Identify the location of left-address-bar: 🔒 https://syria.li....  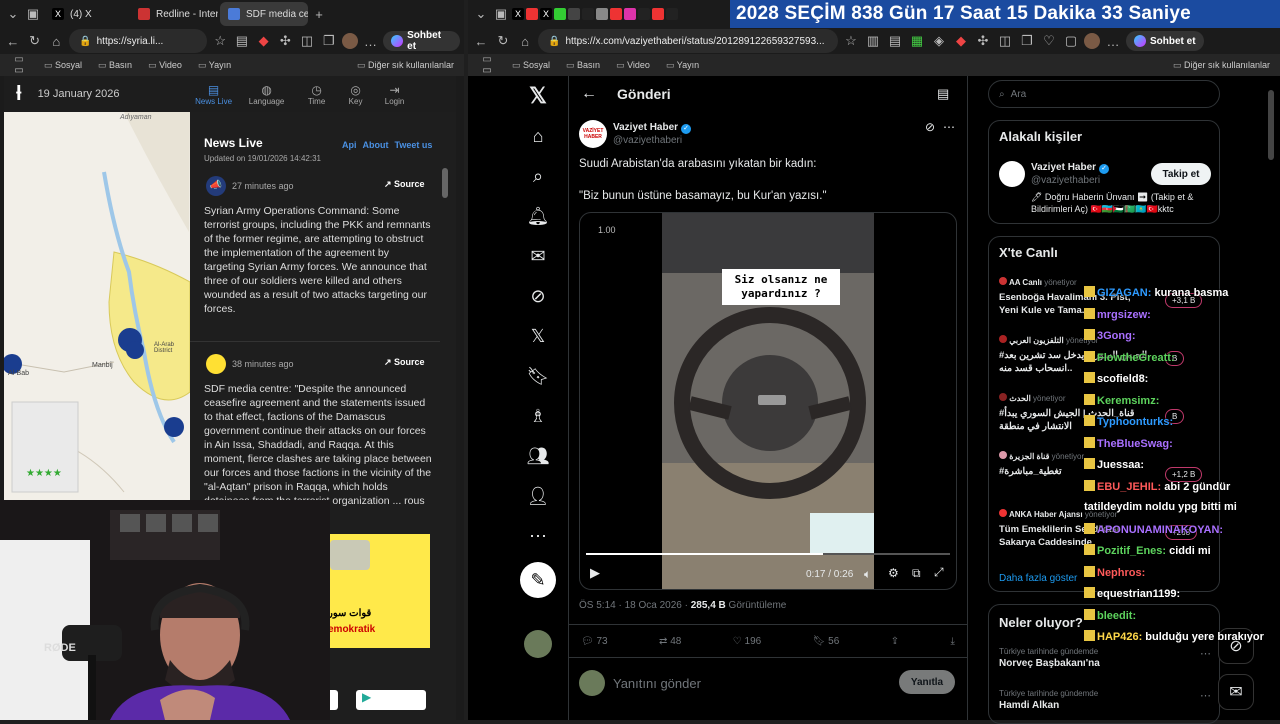
(138, 41).